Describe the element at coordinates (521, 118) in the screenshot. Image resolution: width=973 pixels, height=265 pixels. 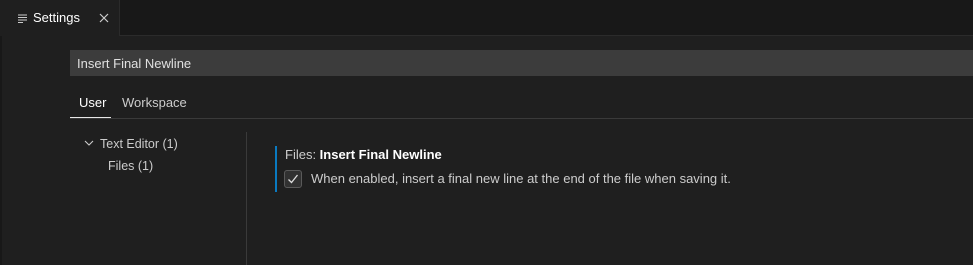
I see `scope-divider` at that location.